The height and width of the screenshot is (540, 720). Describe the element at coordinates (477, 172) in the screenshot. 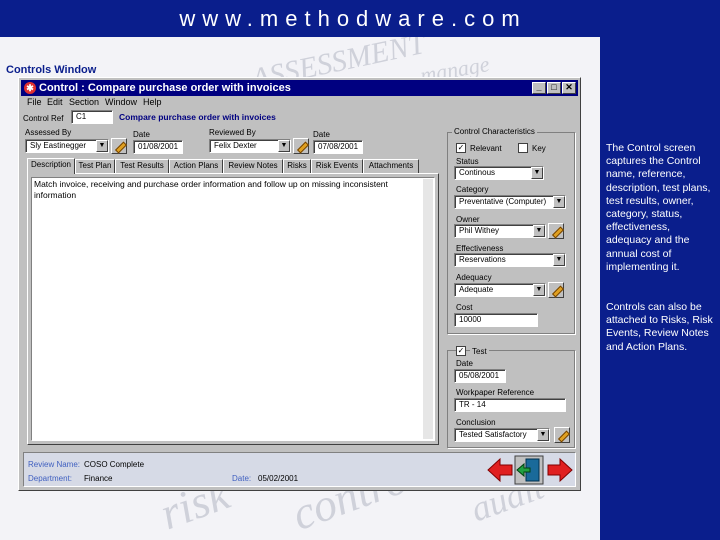

I see `status-value: Continous` at that location.